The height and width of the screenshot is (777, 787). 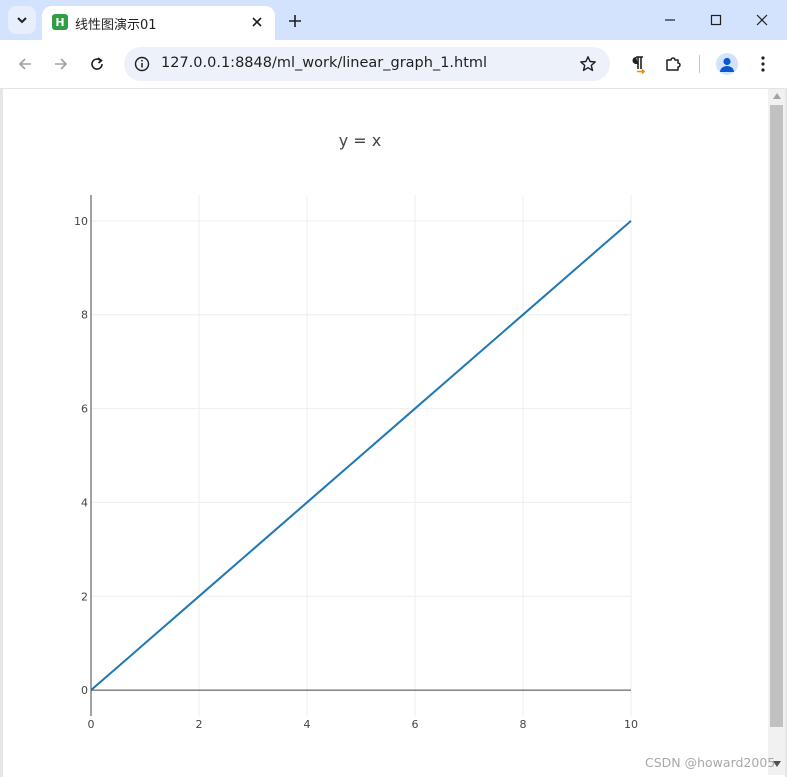 I want to click on scroll-up-button, so click(x=776, y=96).